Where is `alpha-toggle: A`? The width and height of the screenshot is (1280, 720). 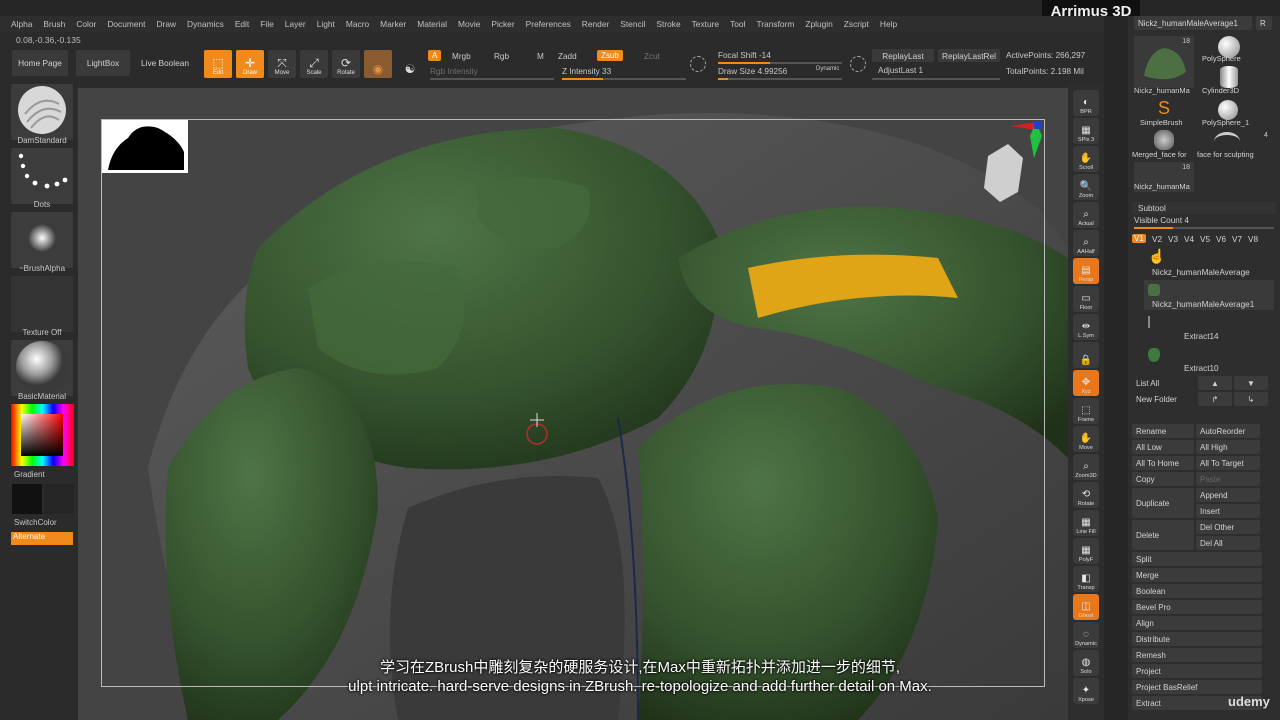 alpha-toggle: A is located at coordinates (435, 55).